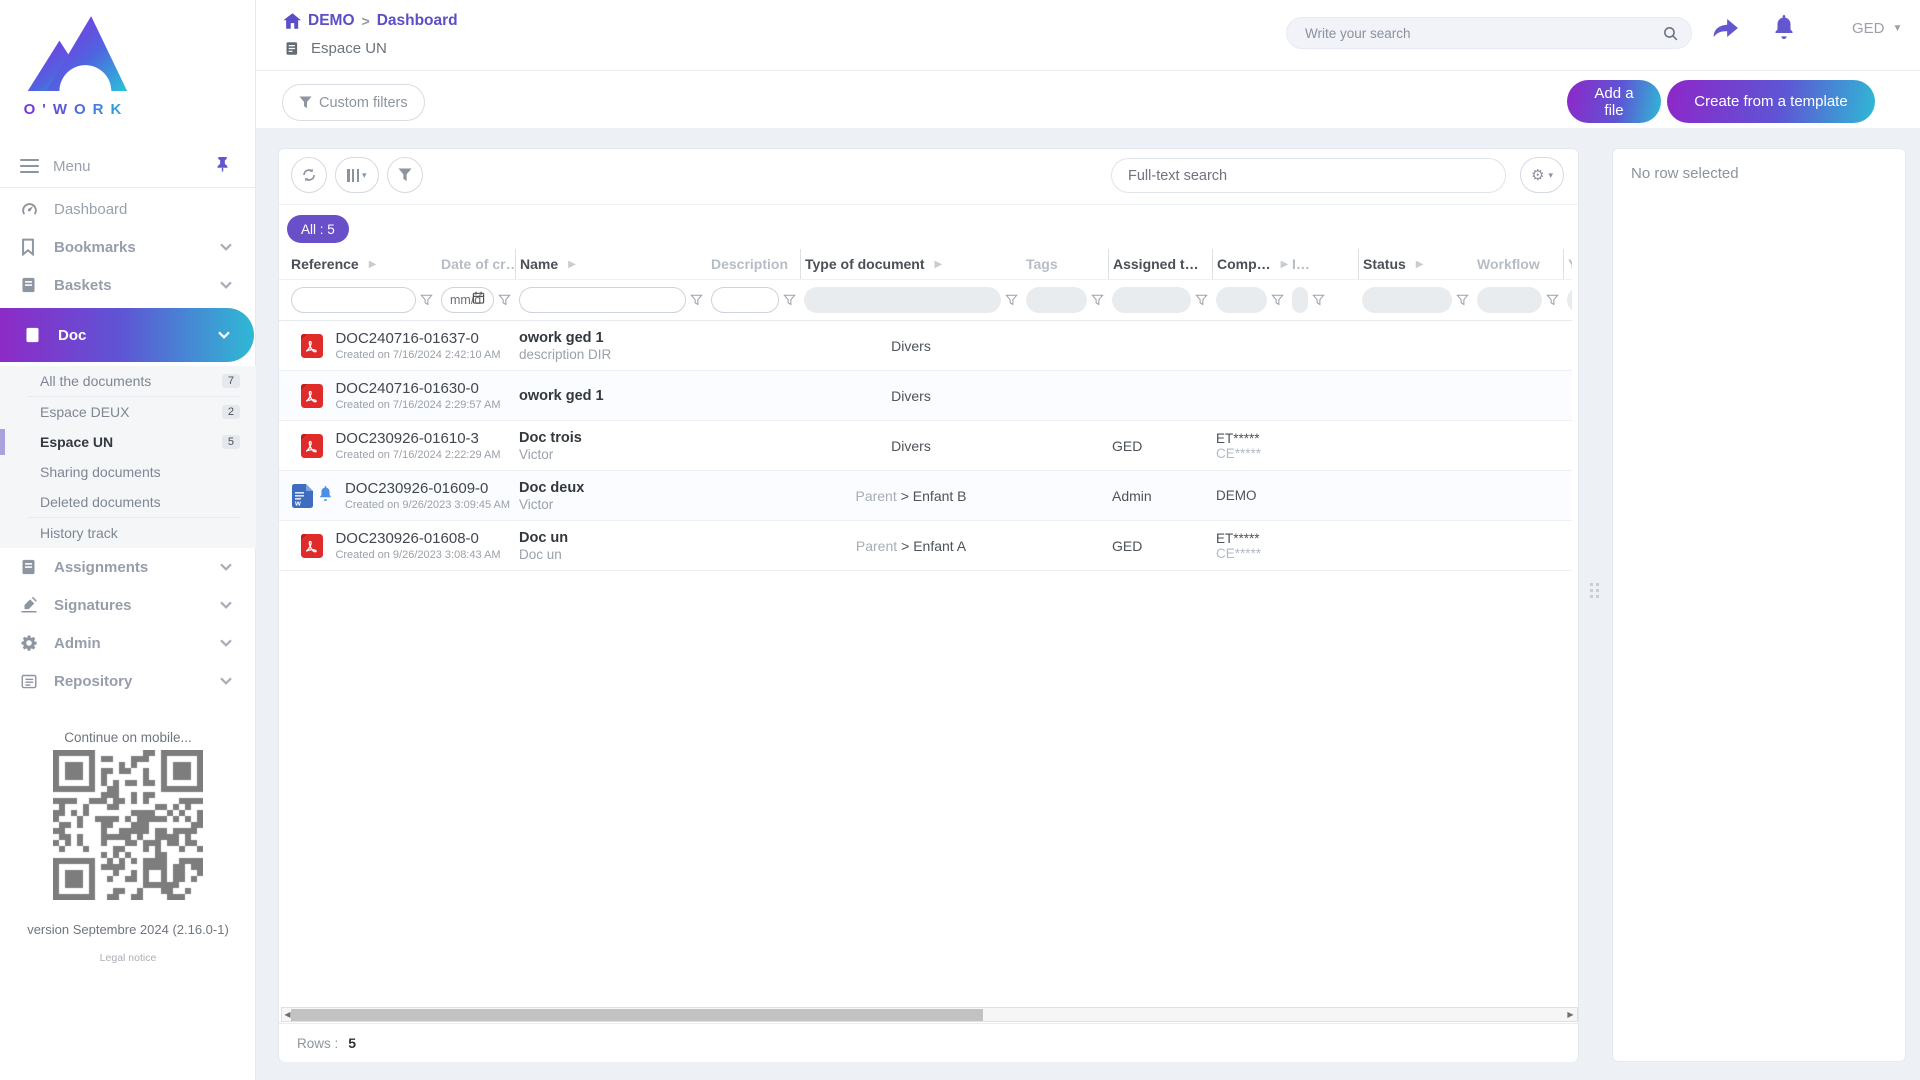 This screenshot has width=1920, height=1080. I want to click on sidebar-subitem-deleted-documents: Deleted documents, so click(128, 502).